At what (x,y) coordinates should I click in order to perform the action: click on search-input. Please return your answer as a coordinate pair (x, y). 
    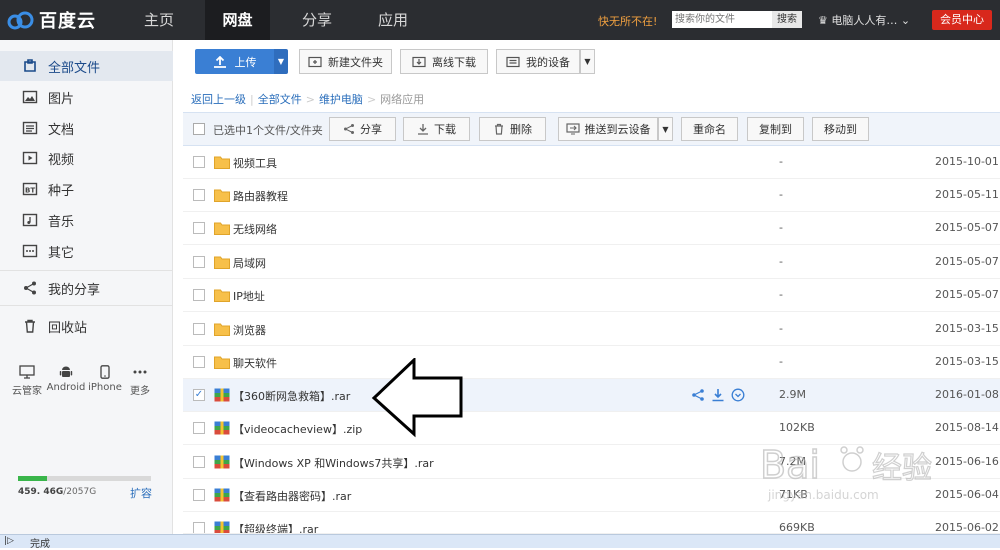
    Looking at the image, I should click on (722, 19).